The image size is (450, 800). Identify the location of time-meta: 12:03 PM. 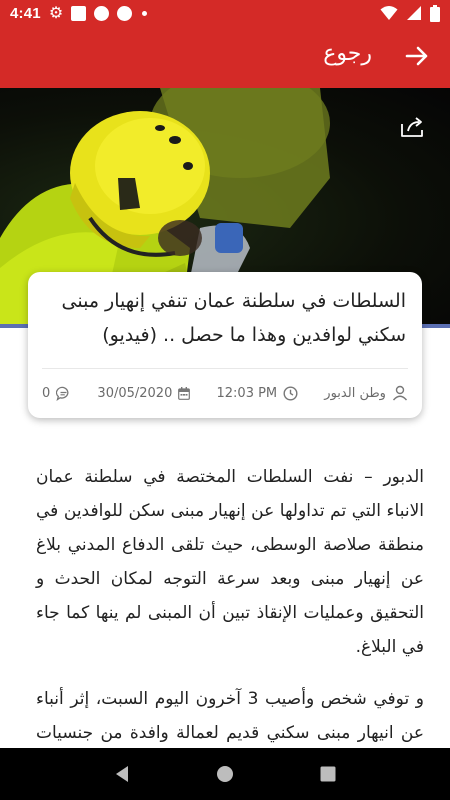
(258, 393).